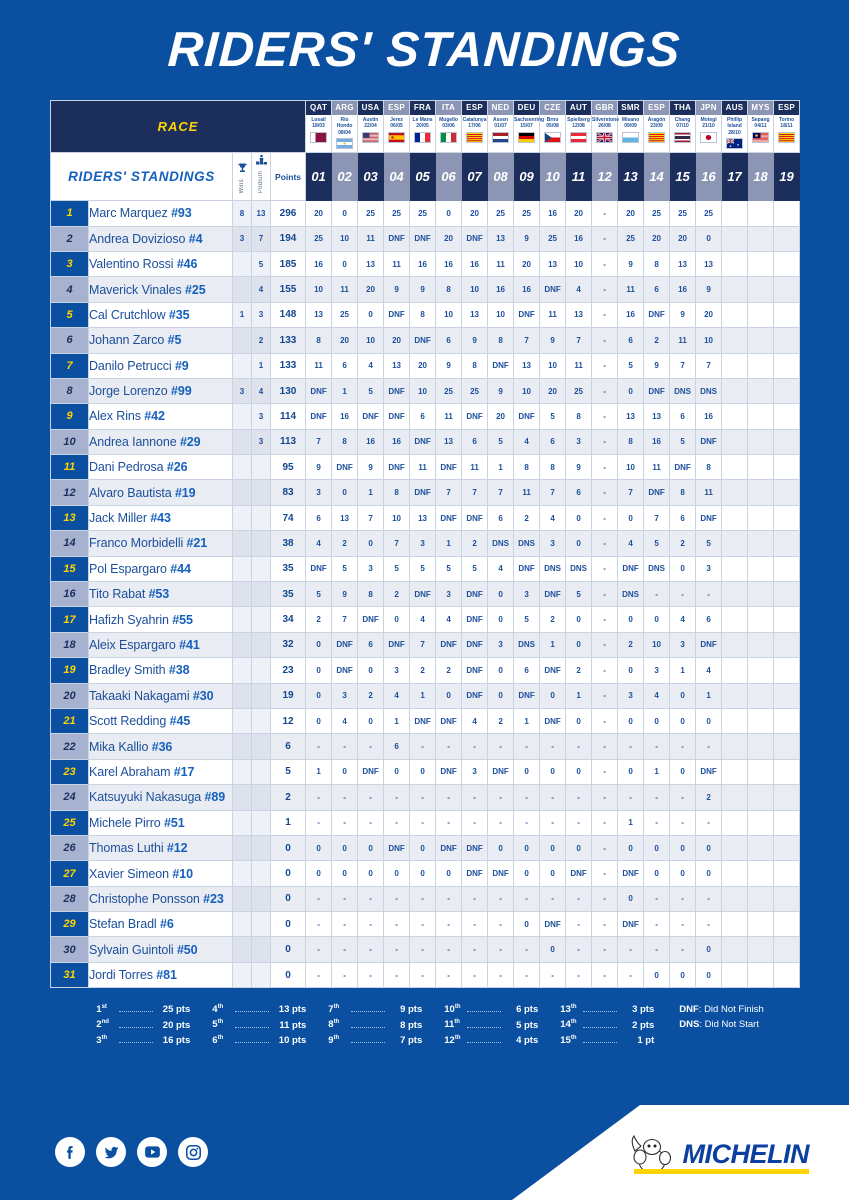 The width and height of the screenshot is (849, 1200). I want to click on rider-name: Pol Espargaro #44, so click(160, 569).